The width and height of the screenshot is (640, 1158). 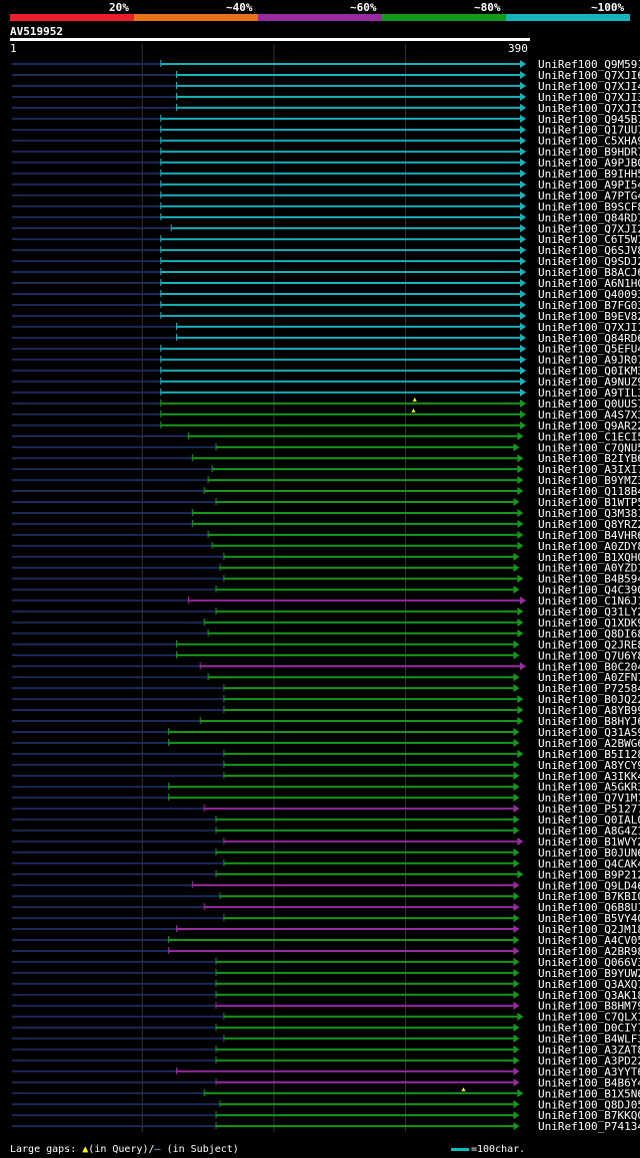 What do you see at coordinates (589, 1126) in the screenshot?
I see `hit-label: UniRef100_P74134` at bounding box center [589, 1126].